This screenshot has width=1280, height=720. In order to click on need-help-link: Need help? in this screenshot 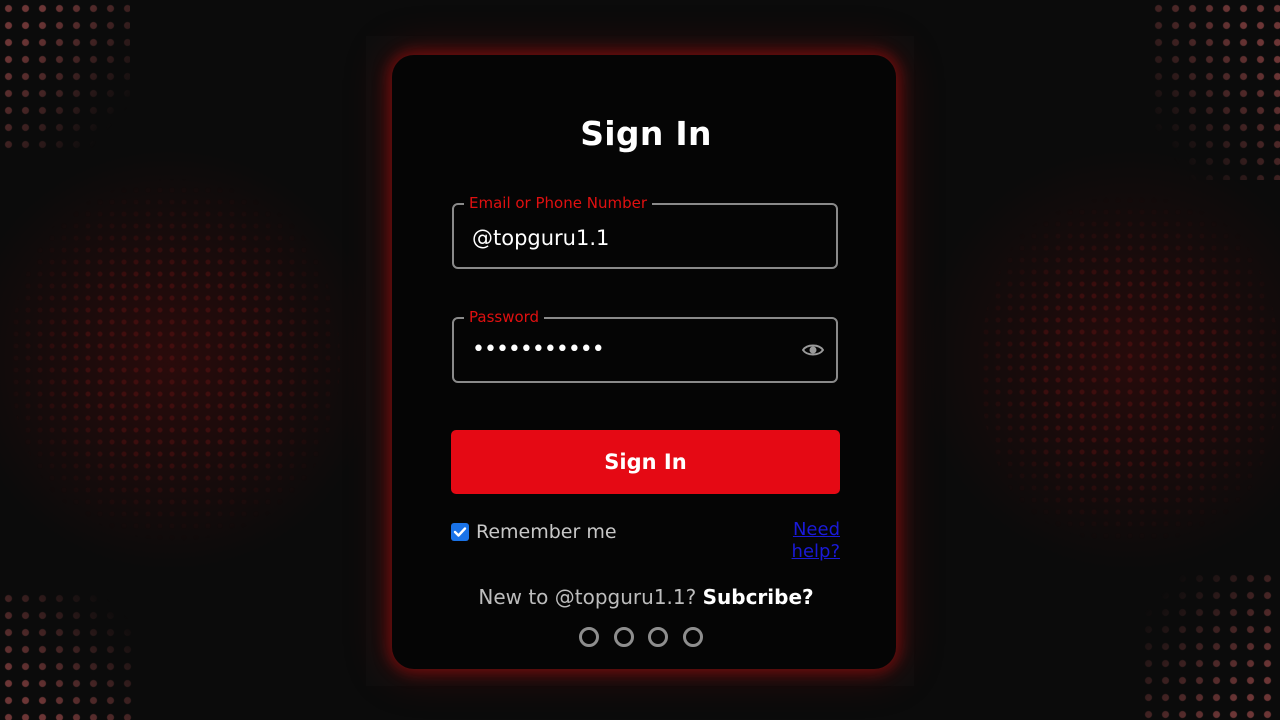, I will do `click(790, 541)`.